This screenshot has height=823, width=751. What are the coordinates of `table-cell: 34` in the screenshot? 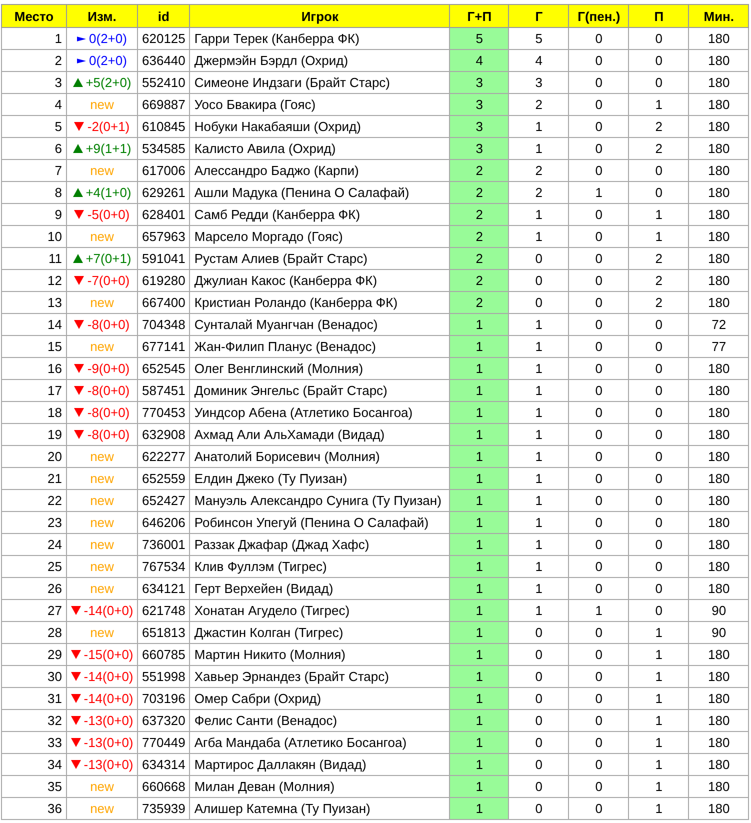 It's located at (34, 765).